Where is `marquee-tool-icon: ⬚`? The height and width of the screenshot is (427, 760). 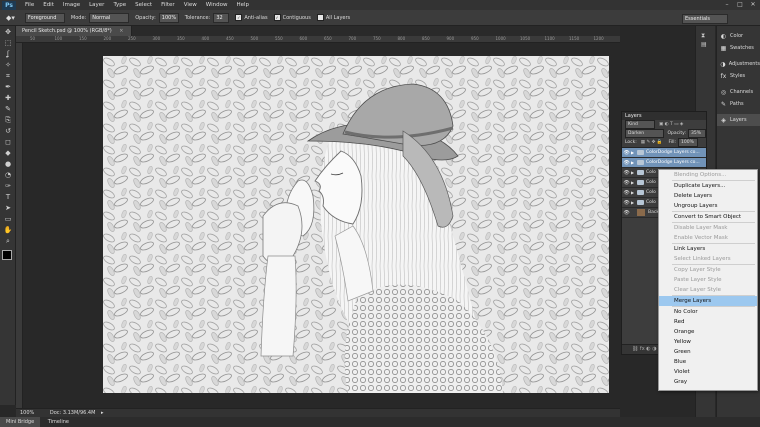
marquee-tool-icon: ⬚ is located at coordinates (8, 43).